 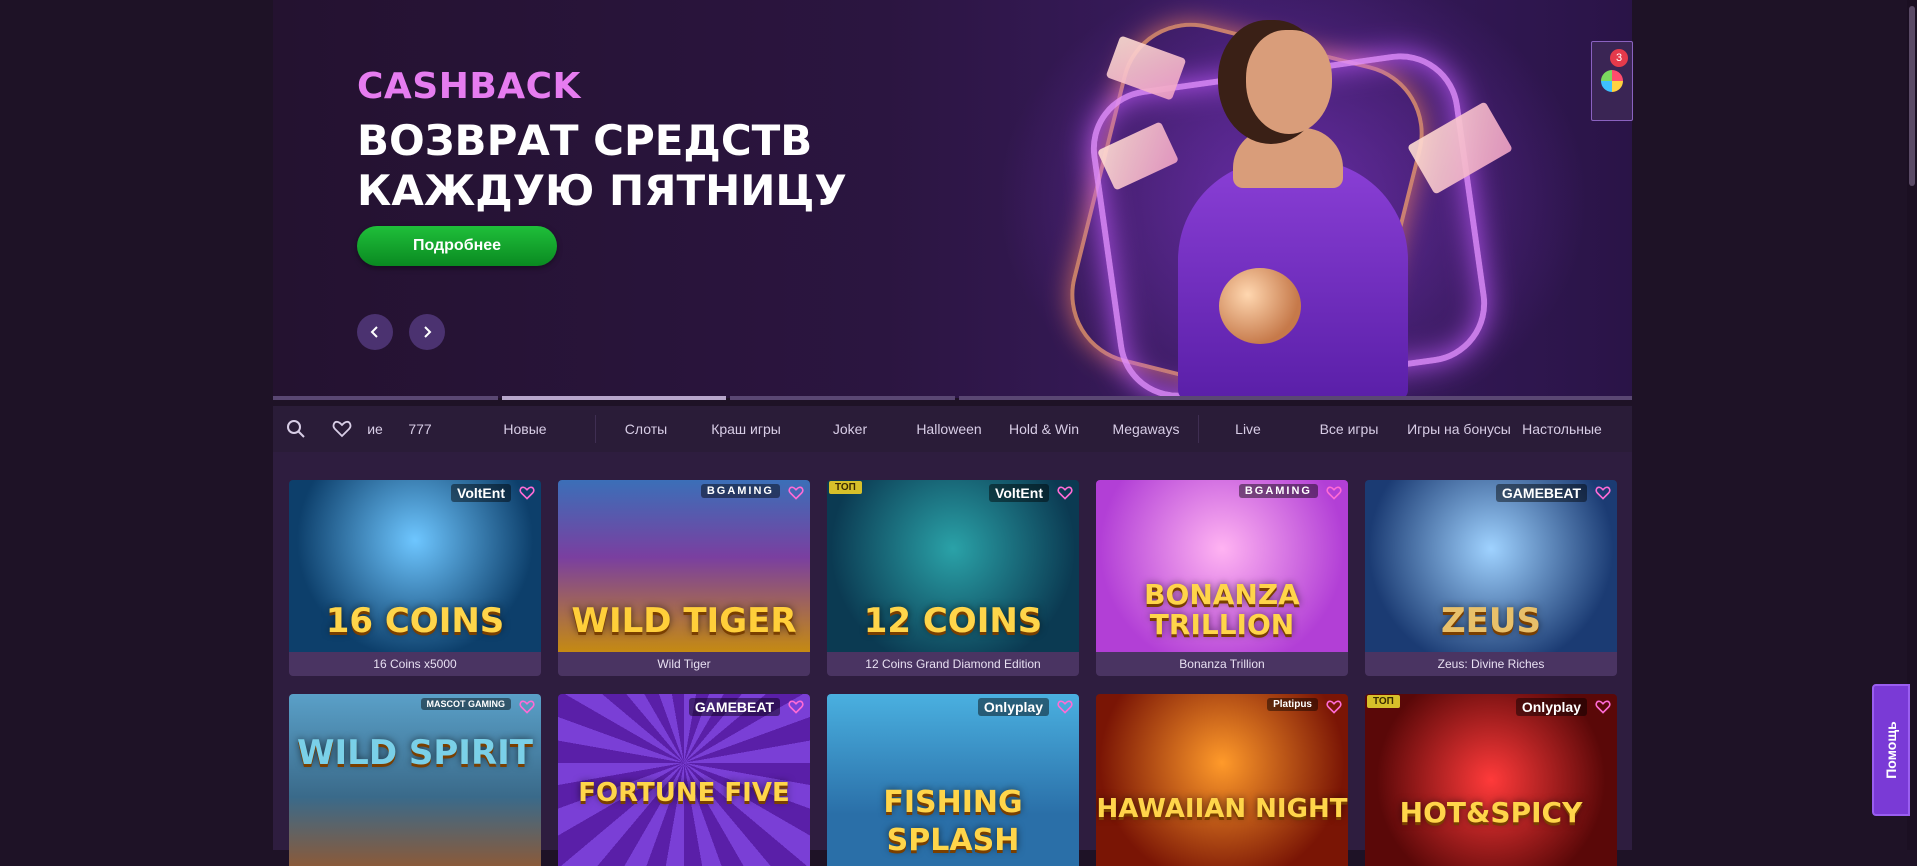 I want to click on nav-item-slots: Слоты, so click(x=646, y=429).